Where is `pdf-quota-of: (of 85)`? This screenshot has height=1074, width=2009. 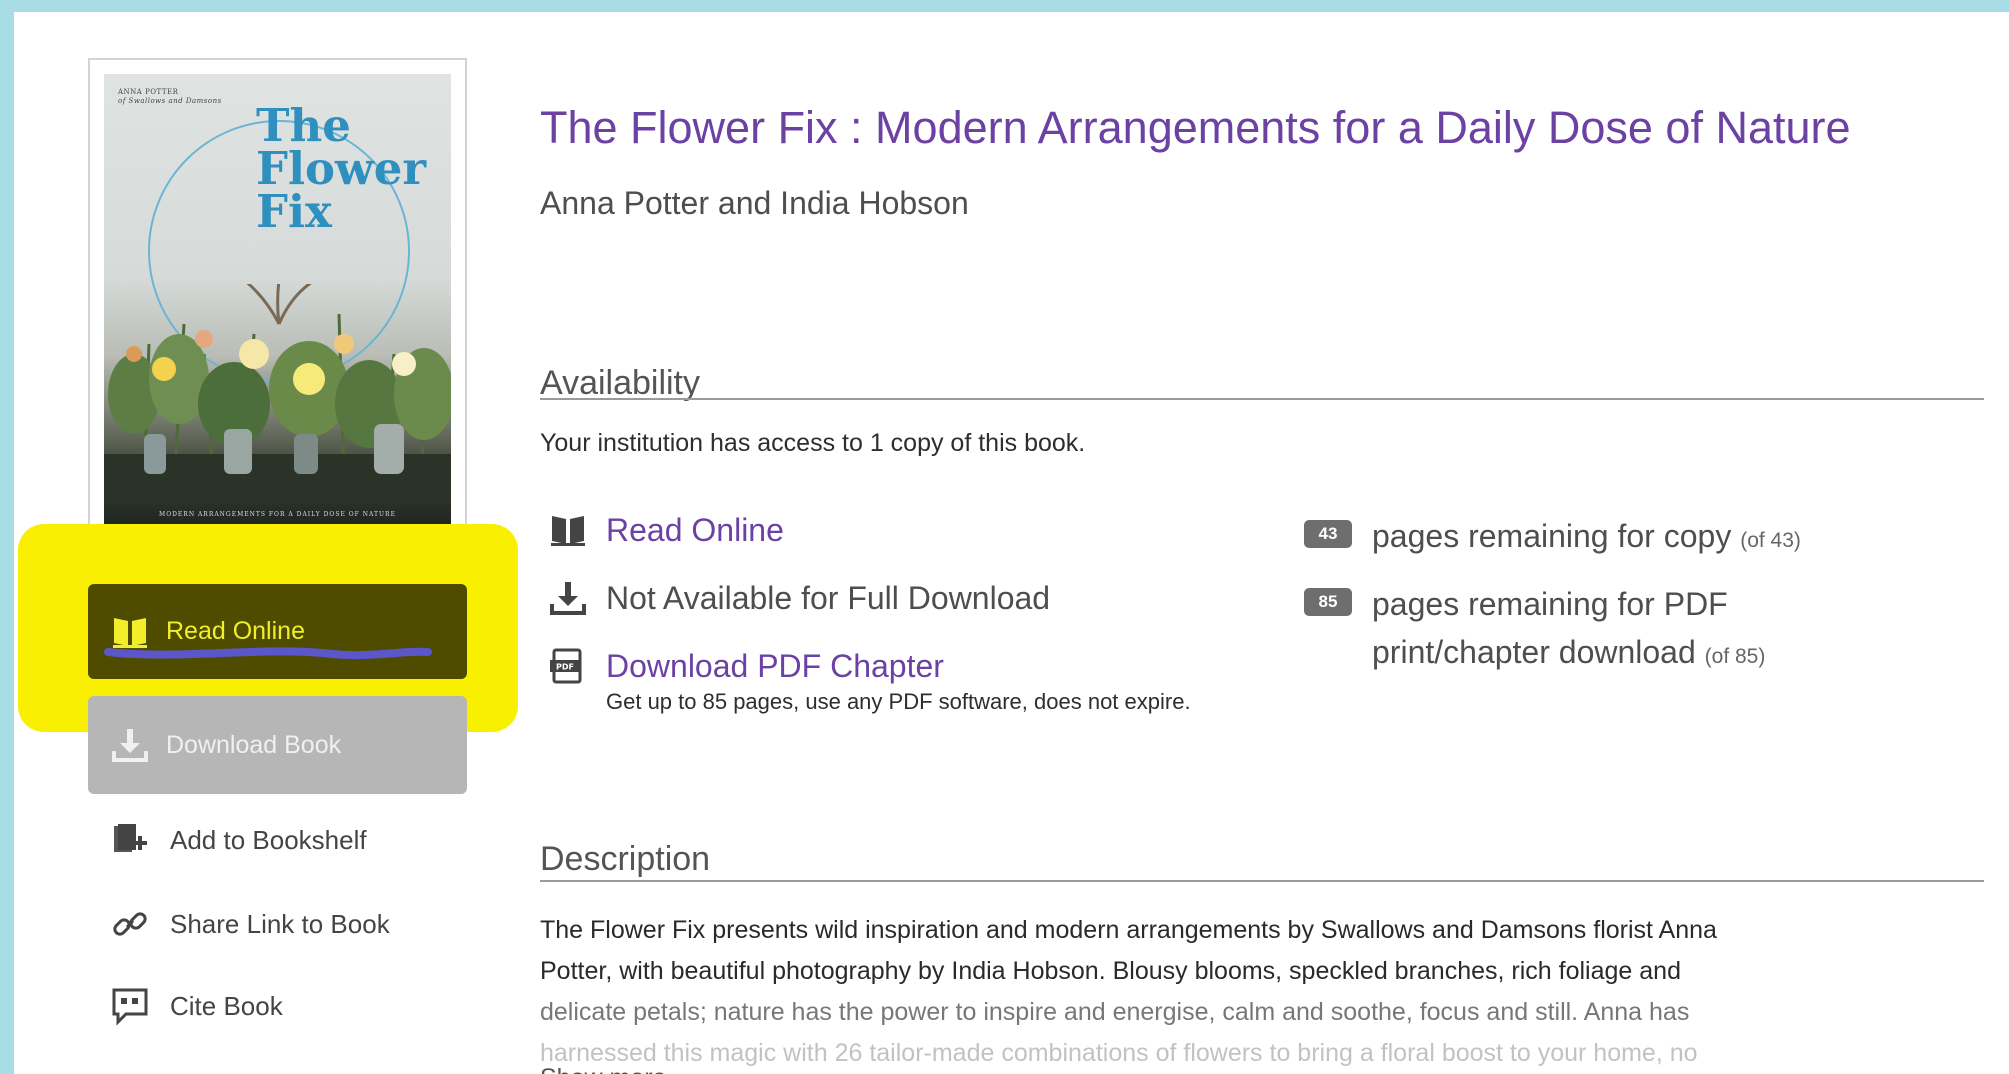 pdf-quota-of: (of 85) is located at coordinates (1735, 656).